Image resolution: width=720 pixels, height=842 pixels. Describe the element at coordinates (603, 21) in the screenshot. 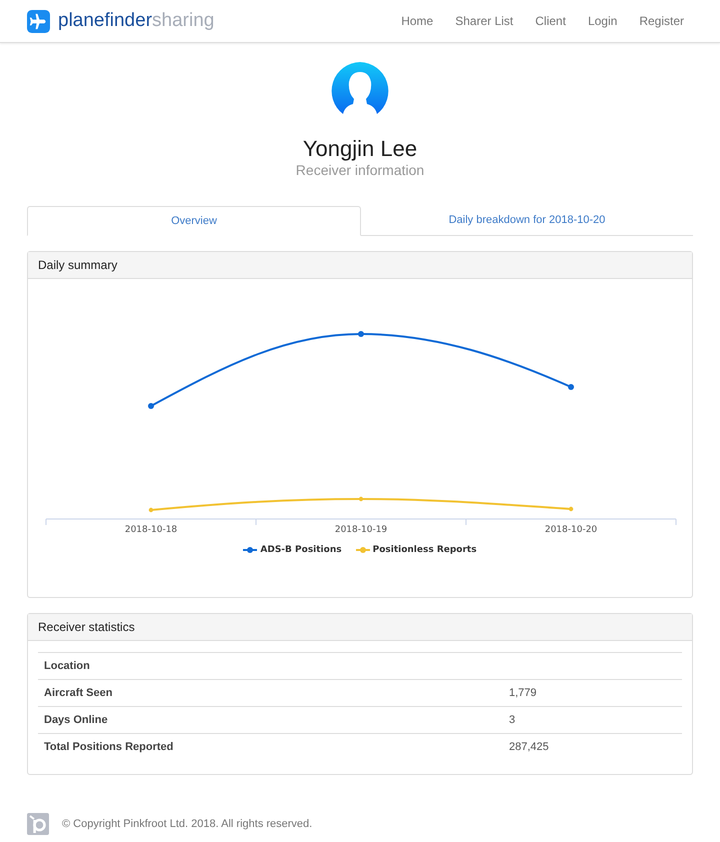

I see `nav-link: Login` at that location.